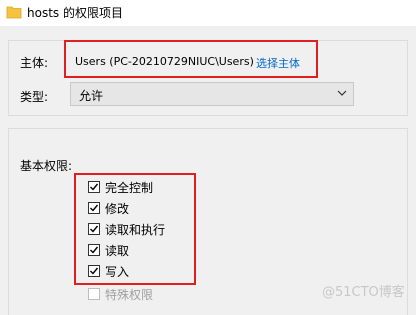 The image size is (416, 315). I want to click on folder-icon, so click(14, 12).